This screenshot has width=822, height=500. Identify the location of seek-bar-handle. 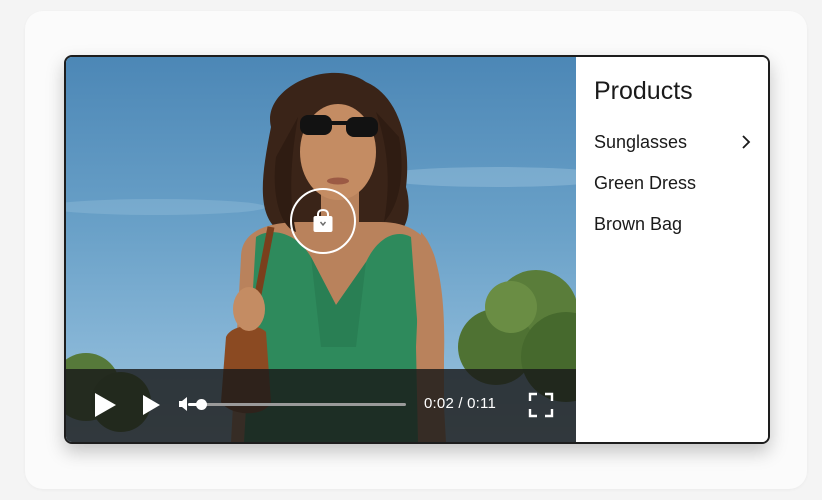
(202, 404).